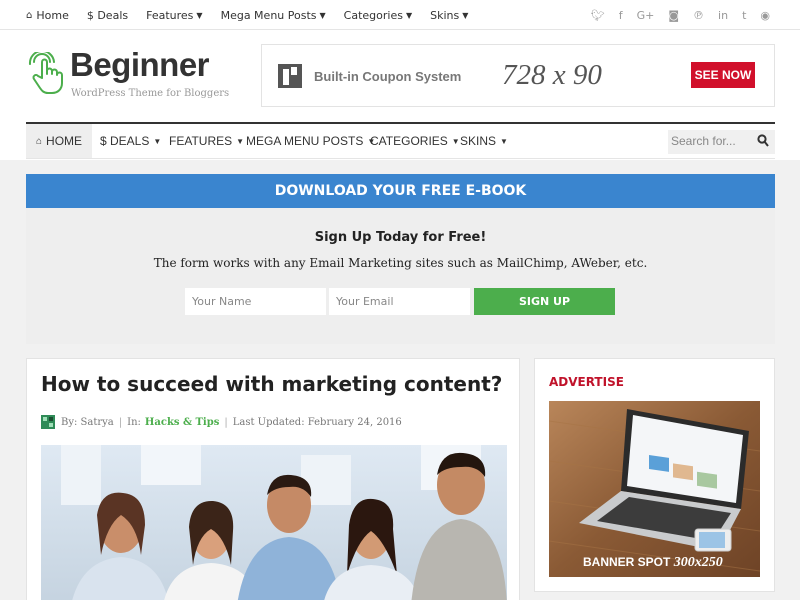 The image size is (800, 600). Describe the element at coordinates (698, 15) in the screenshot. I see `pinterest-icon: ℗` at that location.